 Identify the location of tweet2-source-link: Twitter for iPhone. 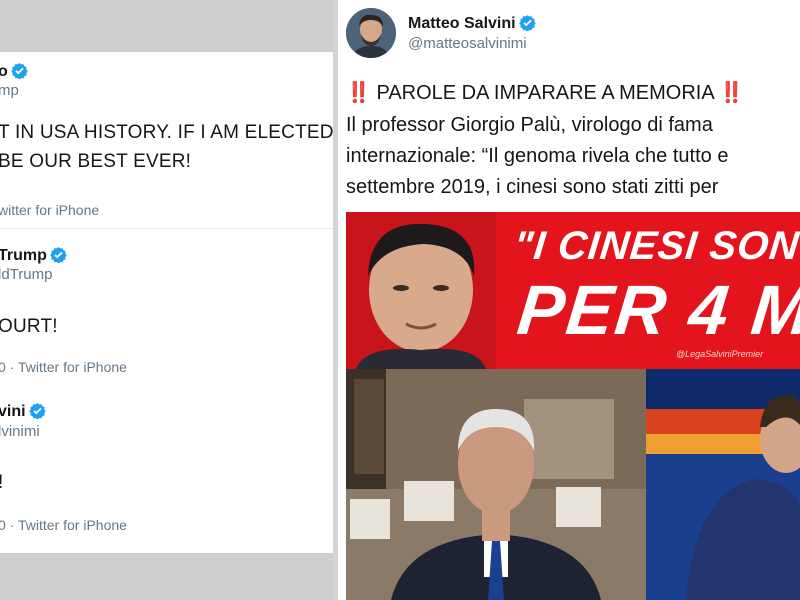
(72, 367).